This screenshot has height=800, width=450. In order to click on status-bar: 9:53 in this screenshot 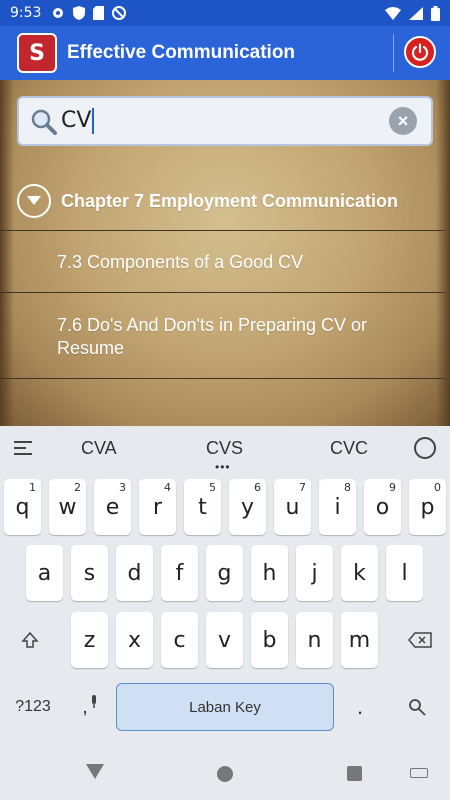, I will do `click(225, 13)`.